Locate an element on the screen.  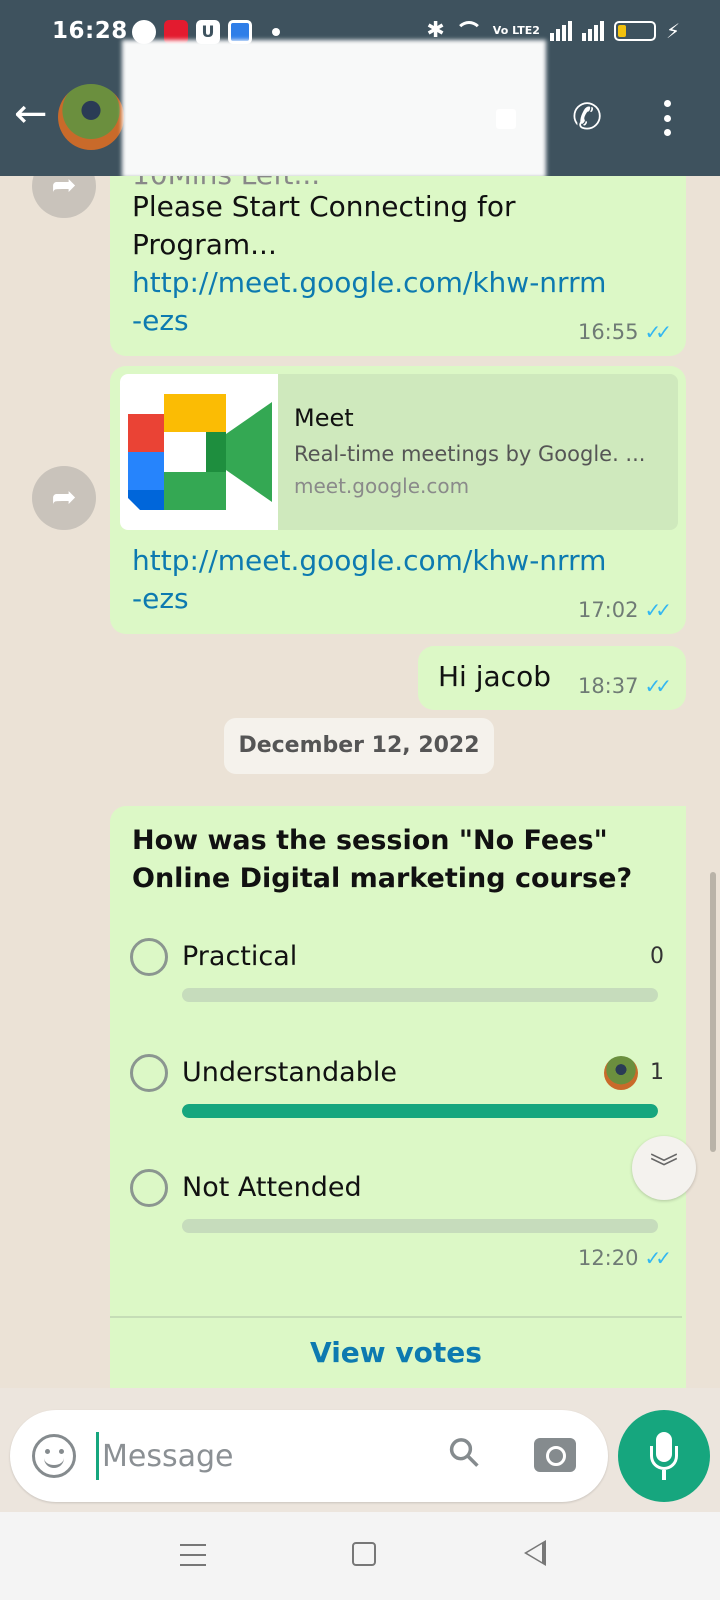
voter-avatar is located at coordinates (621, 1073).